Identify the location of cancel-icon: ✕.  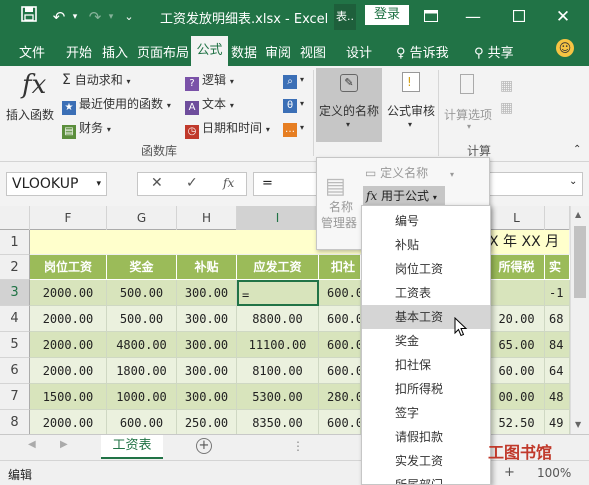
(157, 183).